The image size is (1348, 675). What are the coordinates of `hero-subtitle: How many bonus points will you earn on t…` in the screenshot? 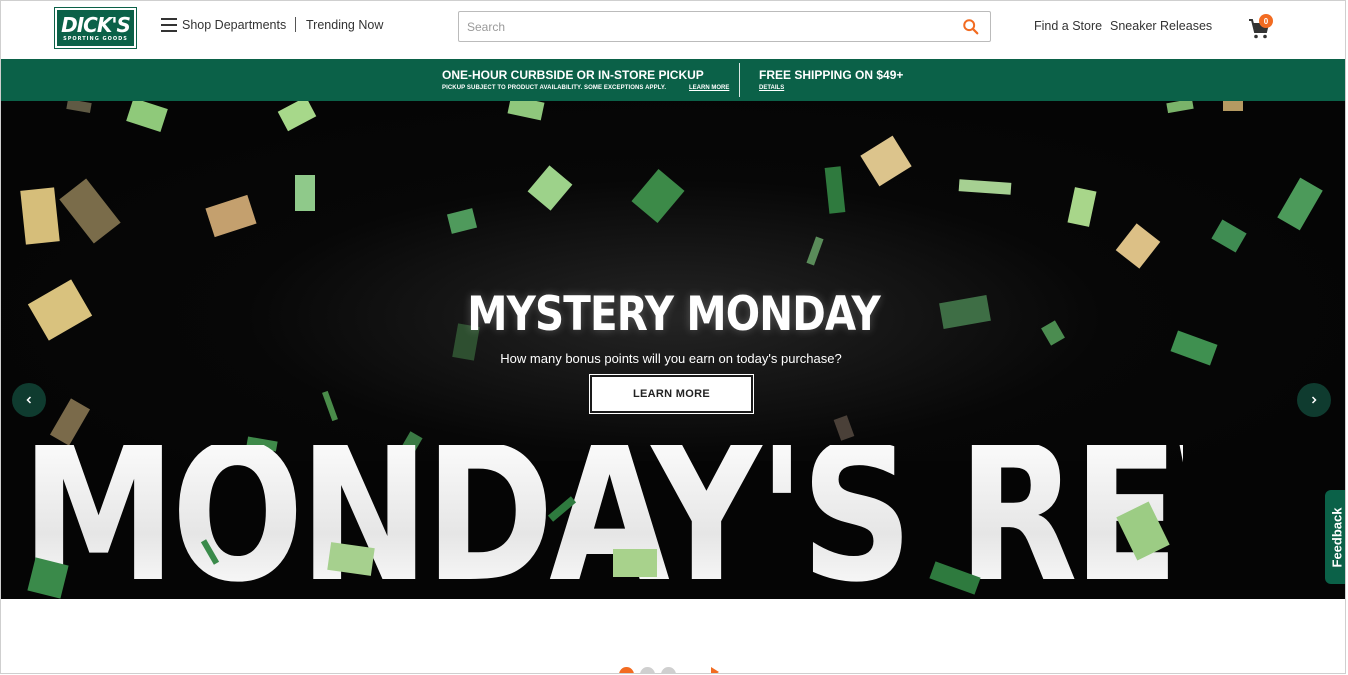 It's located at (671, 358).